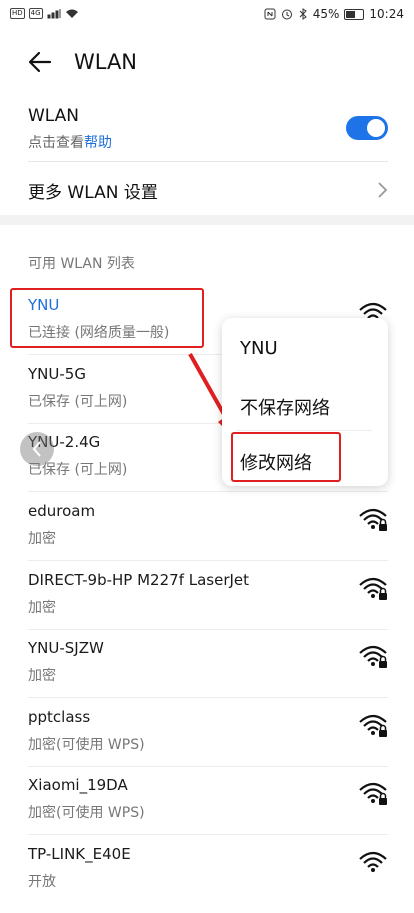 This screenshot has height=913, width=414. Describe the element at coordinates (56, 143) in the screenshot. I see `help-prefix: 点击查看` at that location.